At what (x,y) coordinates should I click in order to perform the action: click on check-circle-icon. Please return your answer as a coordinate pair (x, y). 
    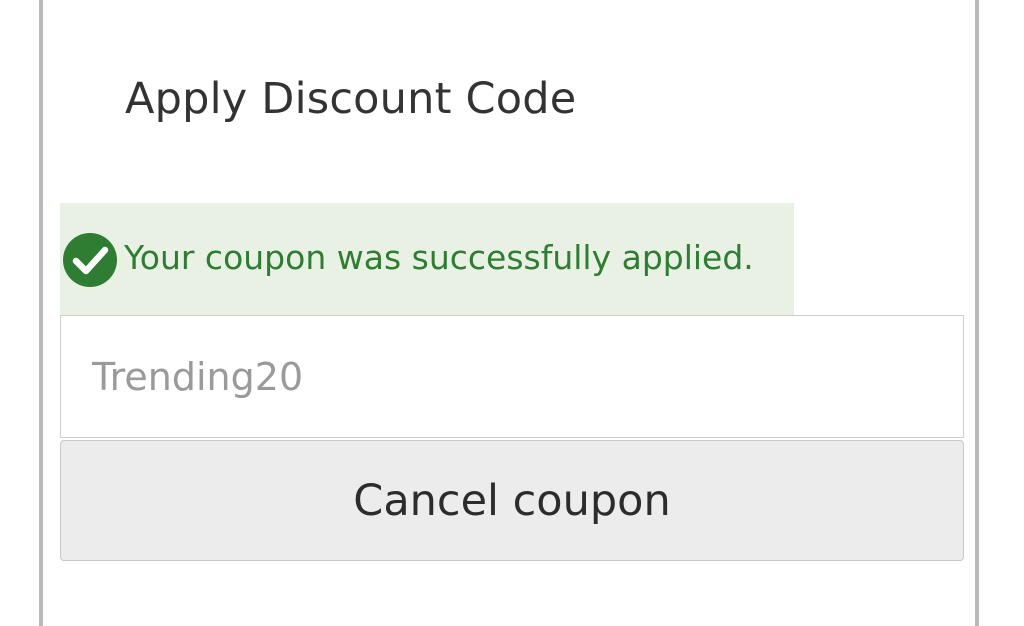
    Looking at the image, I should click on (90, 260).